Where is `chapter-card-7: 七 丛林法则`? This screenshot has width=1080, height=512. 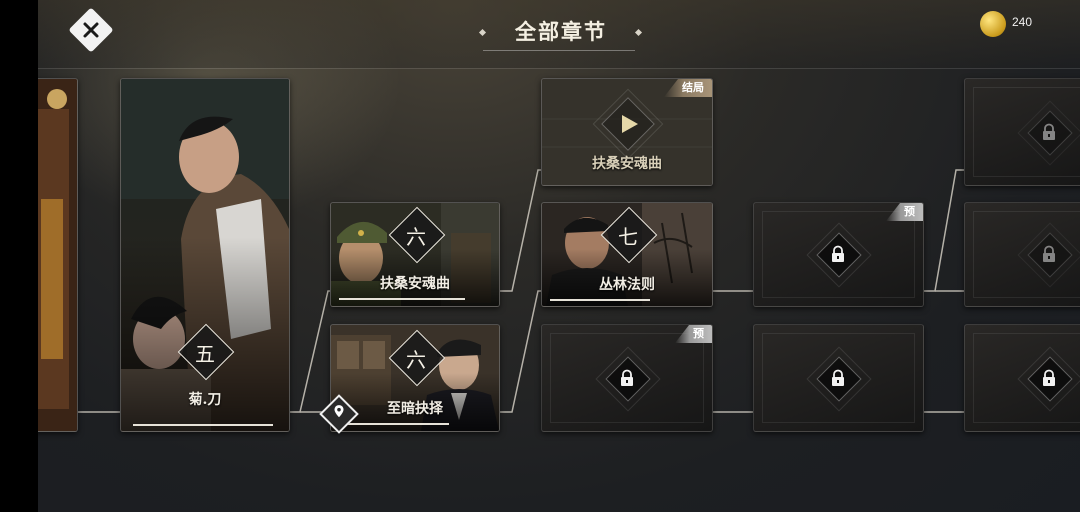
chapter-card-7: 七 丛林法则 is located at coordinates (627, 254).